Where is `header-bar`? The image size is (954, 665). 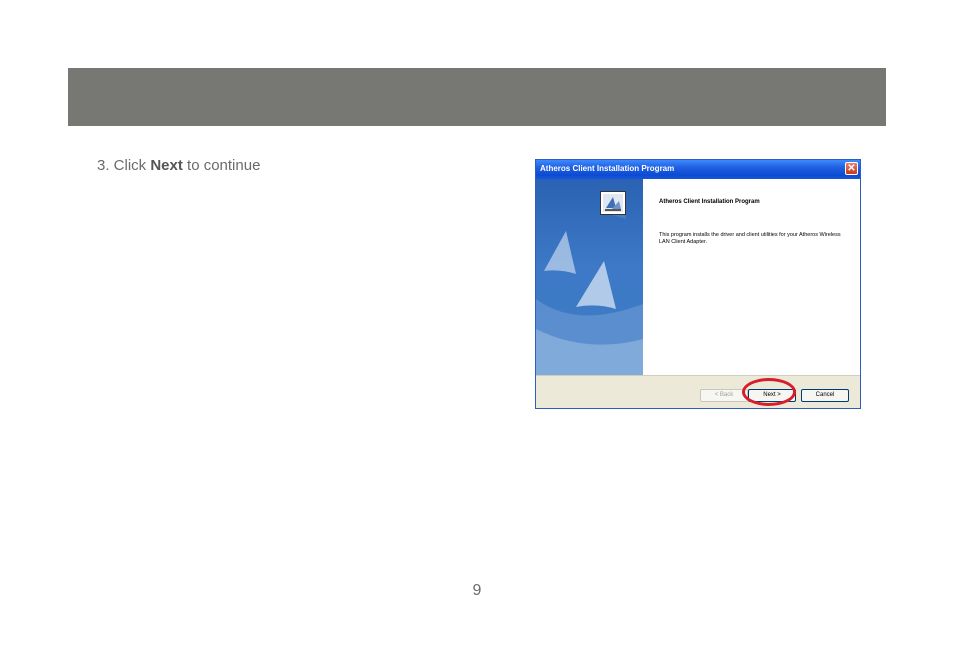 header-bar is located at coordinates (477, 97).